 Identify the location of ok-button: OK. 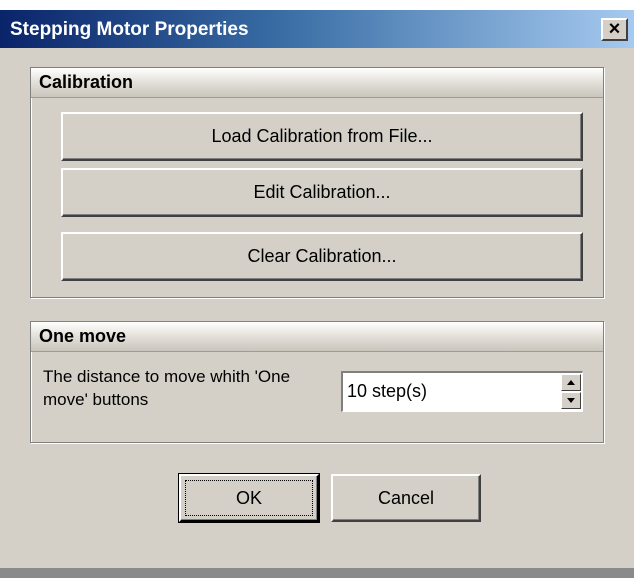
(249, 498).